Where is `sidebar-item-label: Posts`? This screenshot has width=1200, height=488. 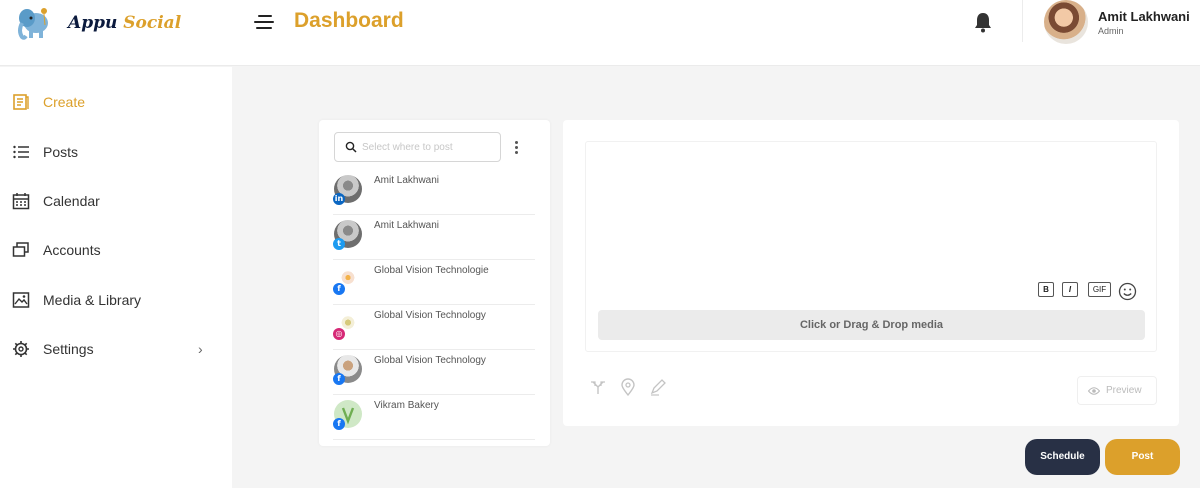
sidebar-item-label: Posts is located at coordinates (61, 152).